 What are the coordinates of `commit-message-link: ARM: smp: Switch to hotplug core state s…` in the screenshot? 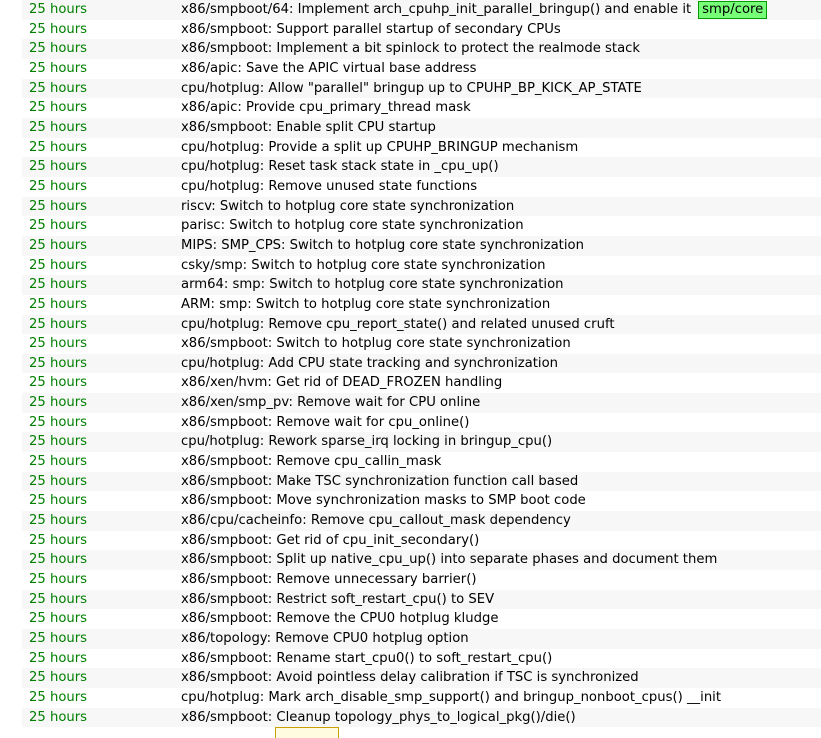 It's located at (365, 304).